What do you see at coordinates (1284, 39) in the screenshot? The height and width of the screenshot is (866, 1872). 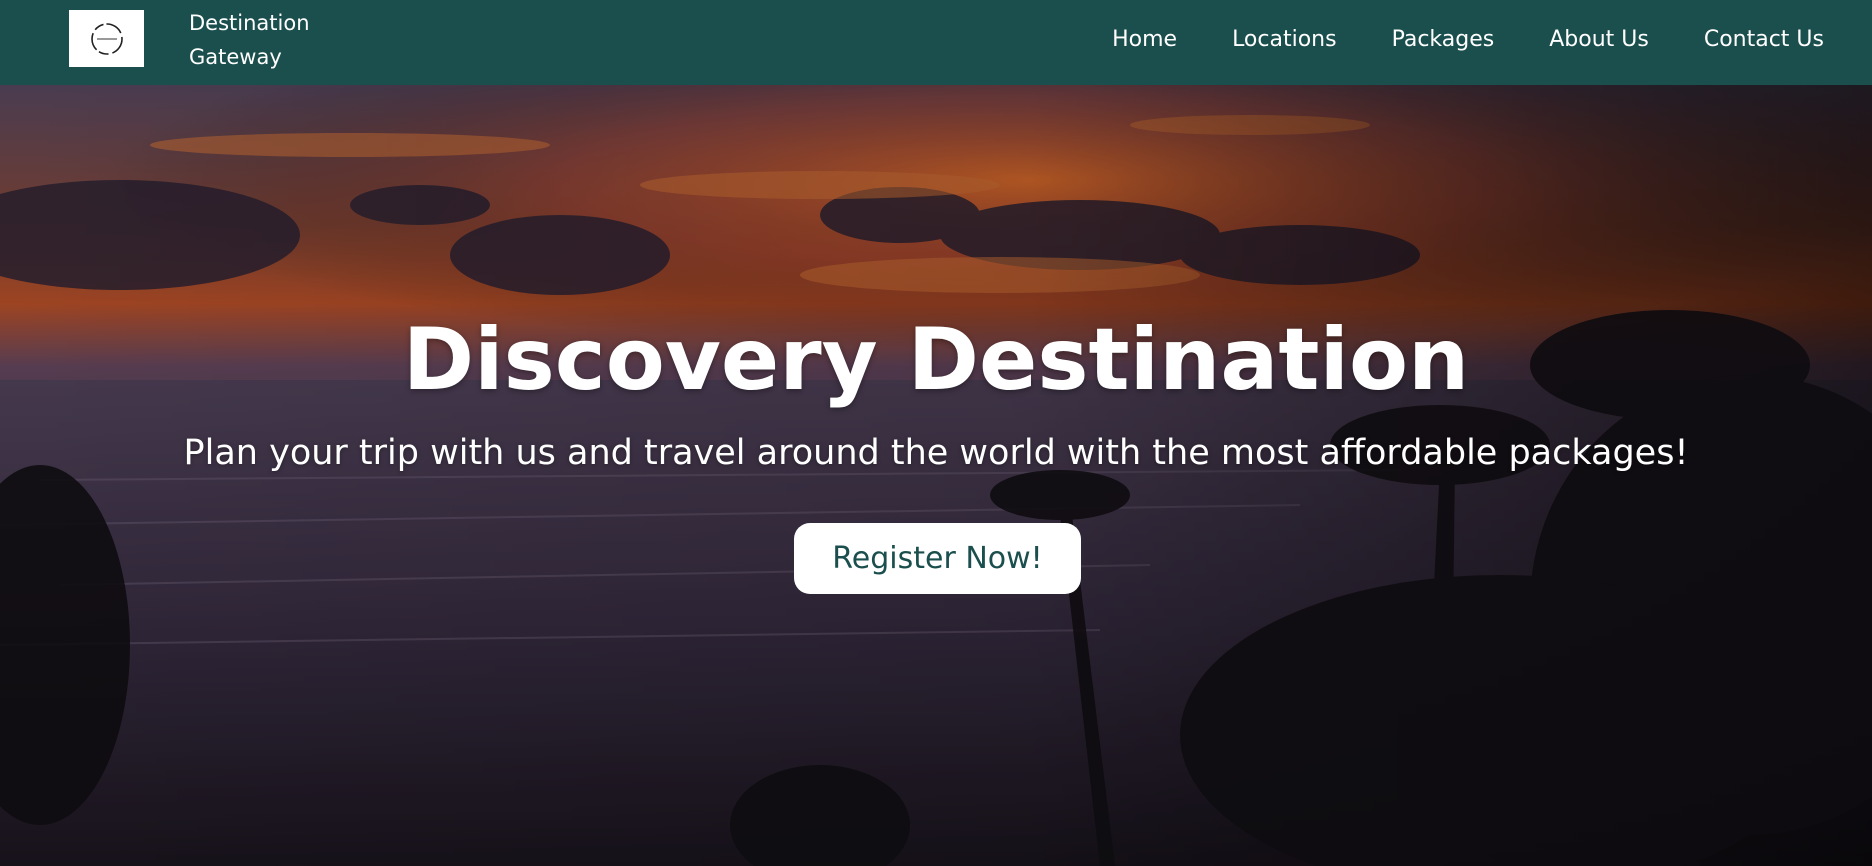 I see `nav-link-locations: Locations` at bounding box center [1284, 39].